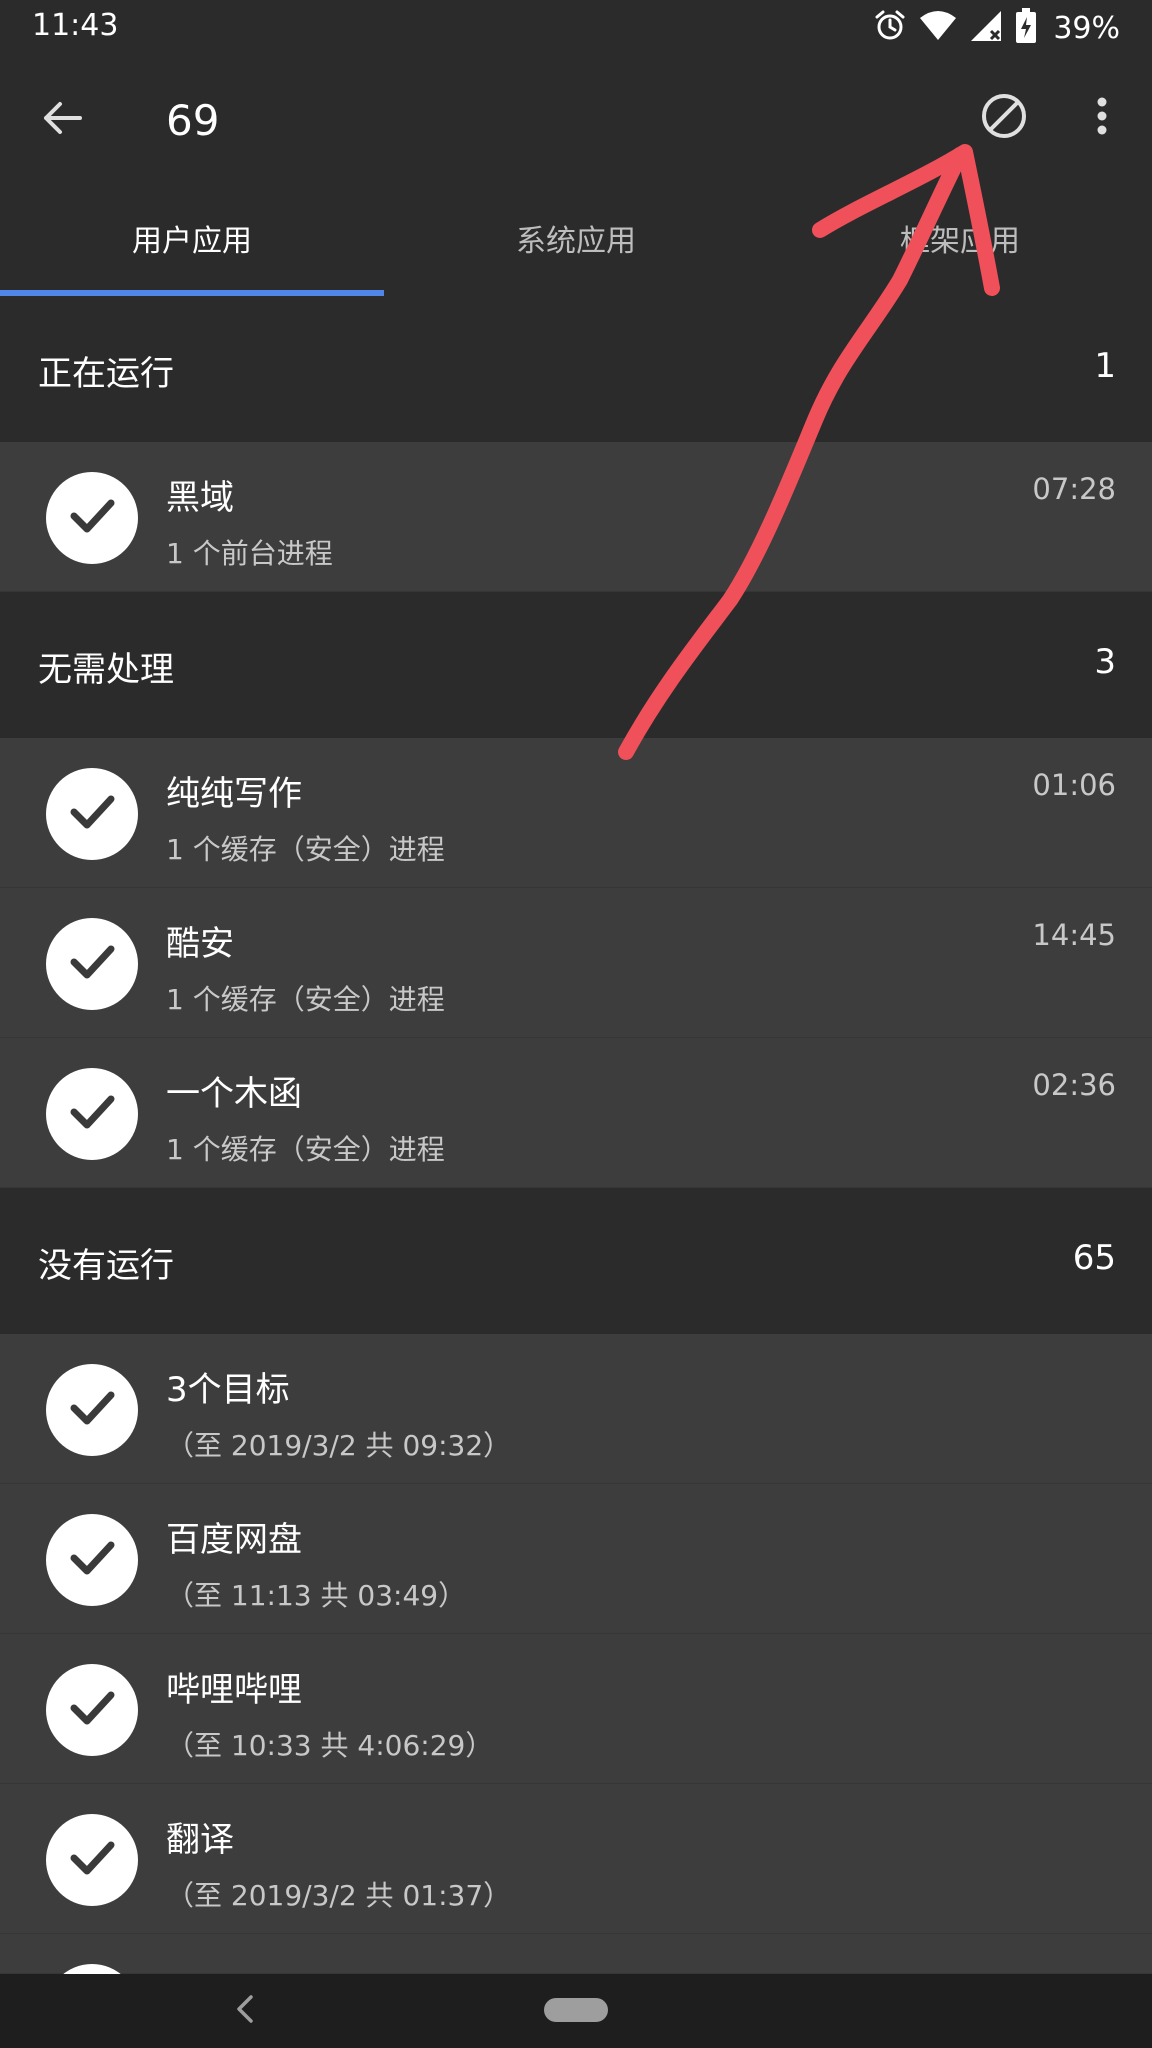 The height and width of the screenshot is (2048, 1152). Describe the element at coordinates (106, 1266) in the screenshot. I see `section-title: 没有运行` at that location.